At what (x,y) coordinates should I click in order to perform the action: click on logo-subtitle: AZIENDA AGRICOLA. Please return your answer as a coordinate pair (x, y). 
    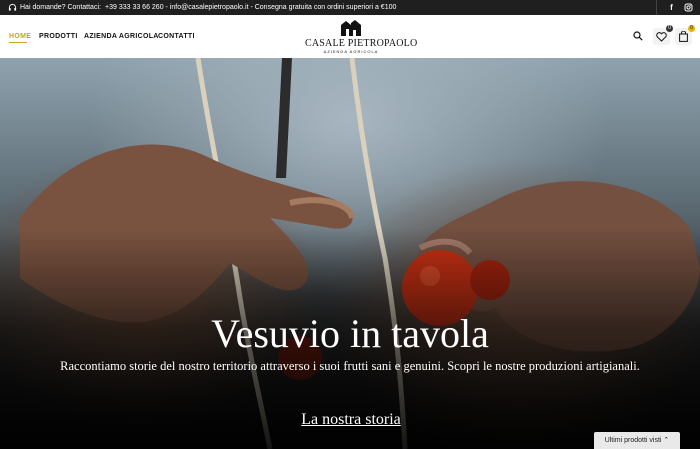
    Looking at the image, I should click on (351, 51).